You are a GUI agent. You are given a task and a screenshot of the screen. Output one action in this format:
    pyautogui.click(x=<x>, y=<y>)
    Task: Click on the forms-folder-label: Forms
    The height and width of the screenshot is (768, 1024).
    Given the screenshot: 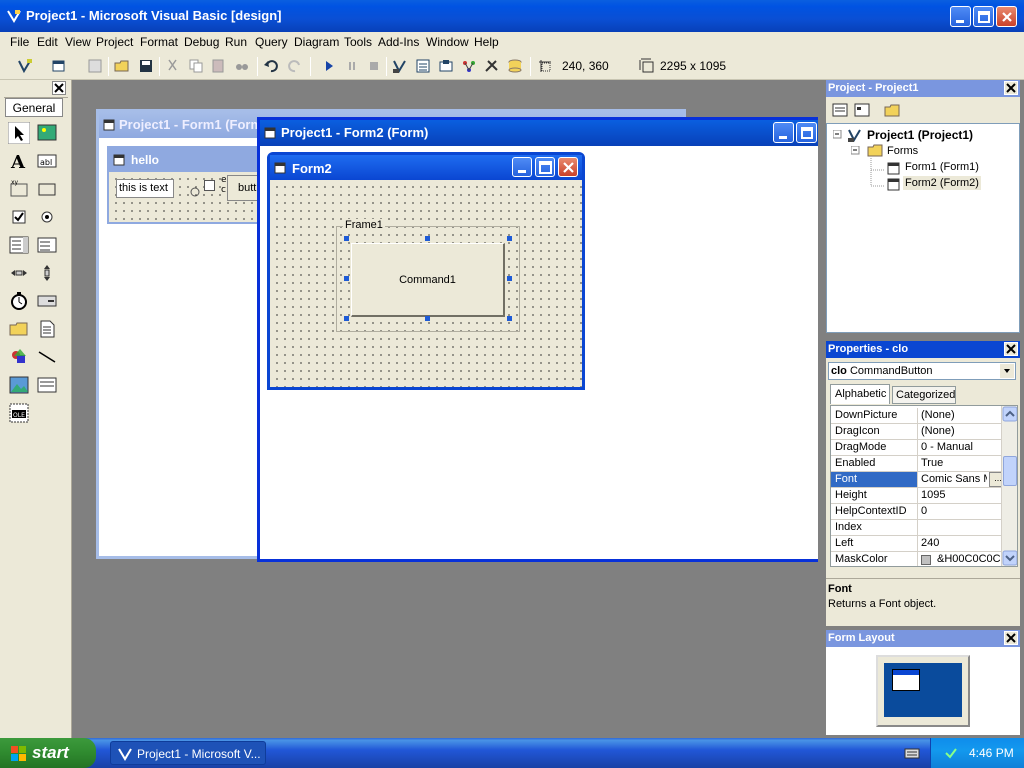 What is the action you would take?
    pyautogui.click(x=902, y=151)
    